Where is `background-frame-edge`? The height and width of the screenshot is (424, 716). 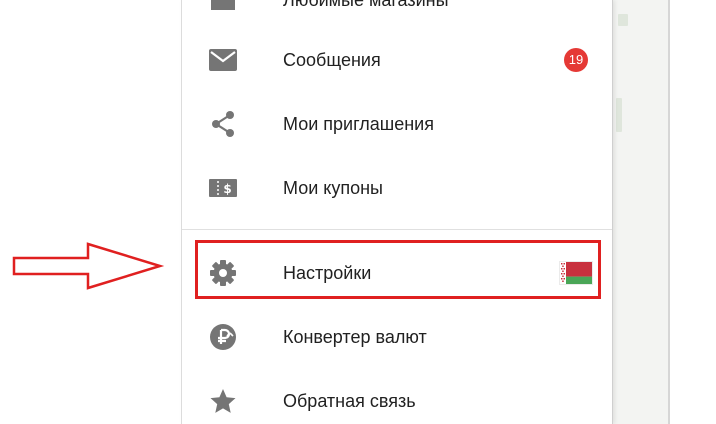
background-frame-edge is located at coordinates (669, 212).